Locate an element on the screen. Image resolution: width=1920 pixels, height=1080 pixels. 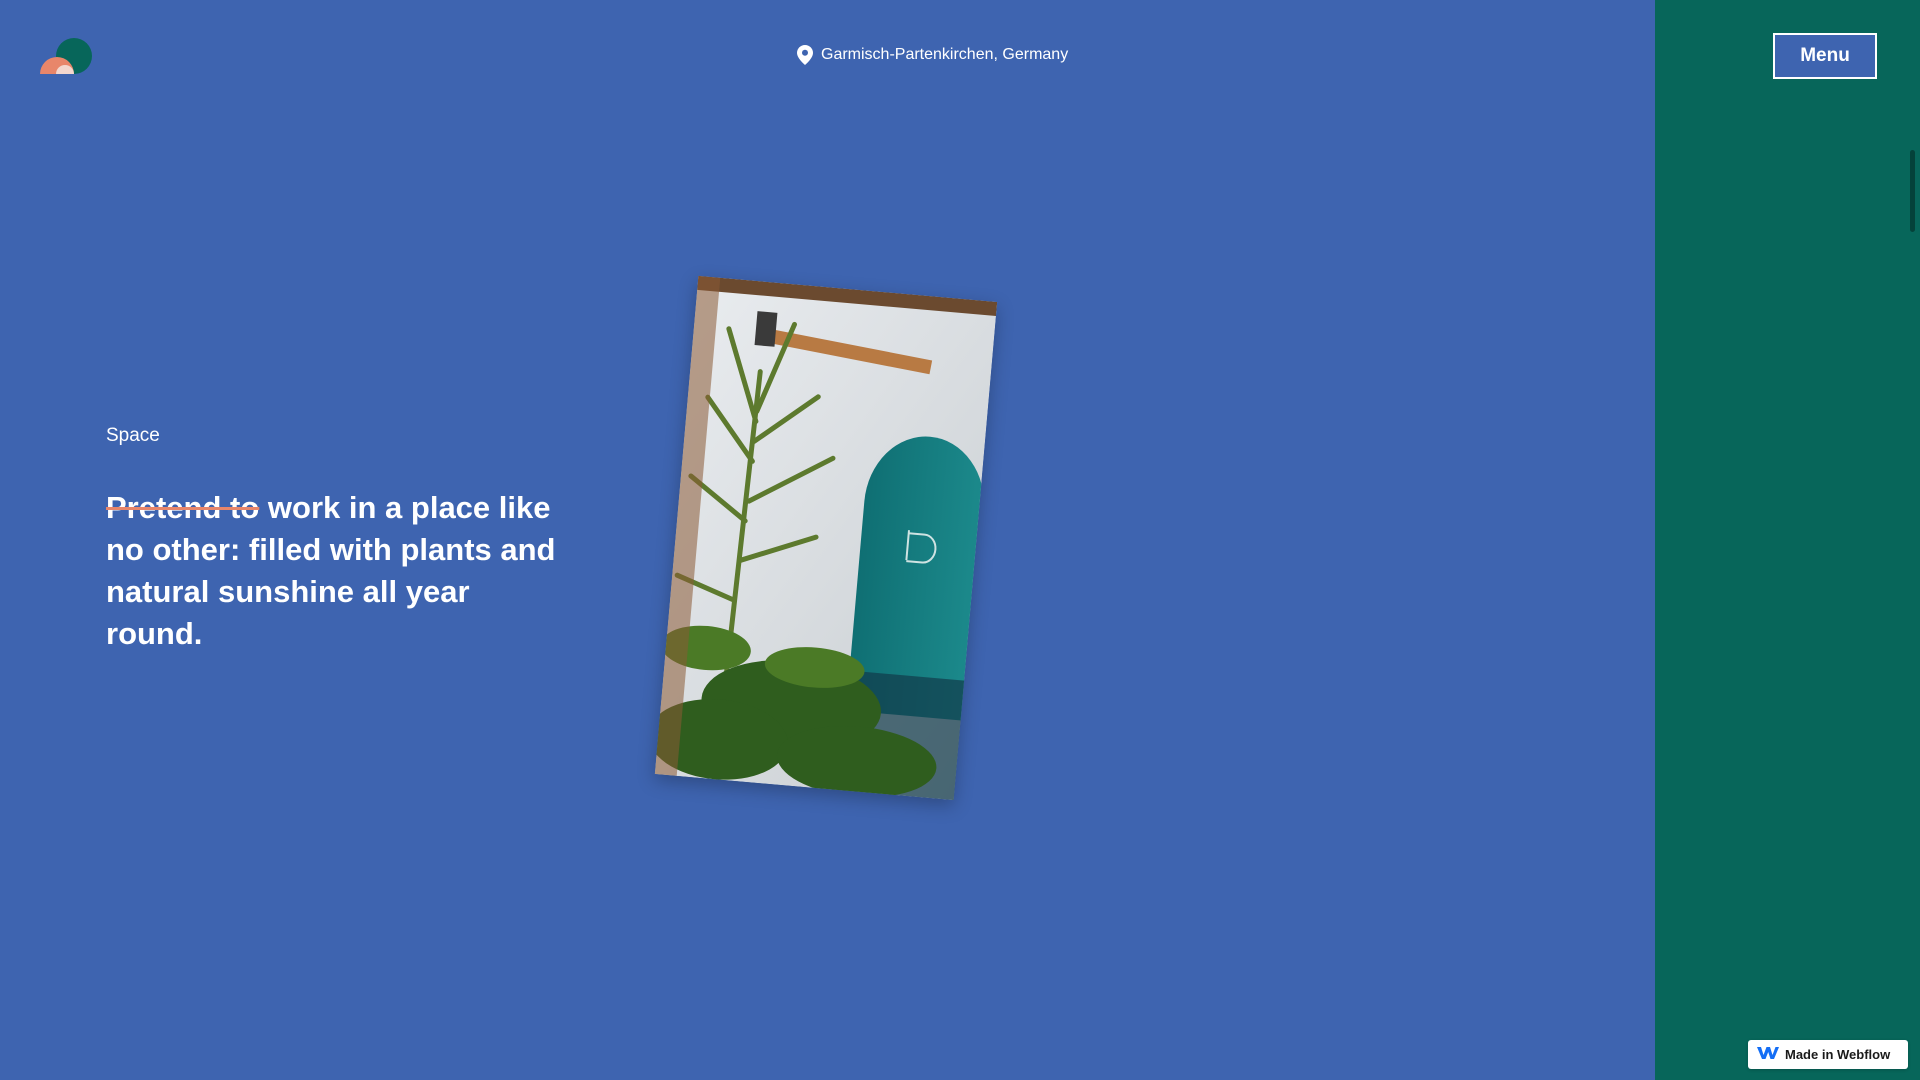
made-in-webflow-badge: Made in Webflow is located at coordinates (1828, 1054).